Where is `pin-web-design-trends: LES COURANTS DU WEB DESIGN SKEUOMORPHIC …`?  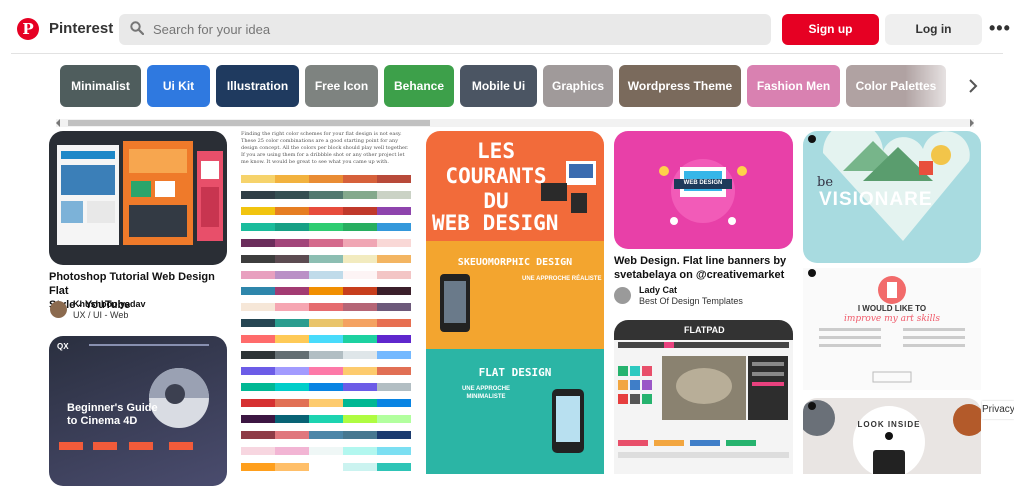 pin-web-design-trends: LES COURANTS DU WEB DESIGN SKEUOMORPHIC … is located at coordinates (515, 302).